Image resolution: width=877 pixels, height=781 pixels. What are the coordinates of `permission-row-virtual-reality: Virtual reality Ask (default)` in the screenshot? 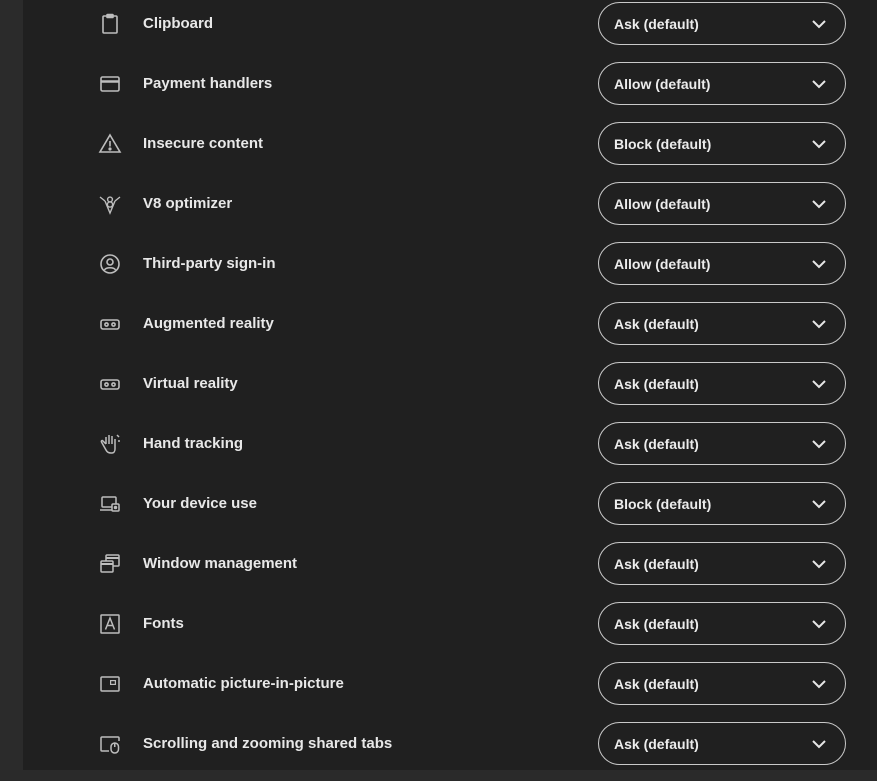 It's located at (450, 391).